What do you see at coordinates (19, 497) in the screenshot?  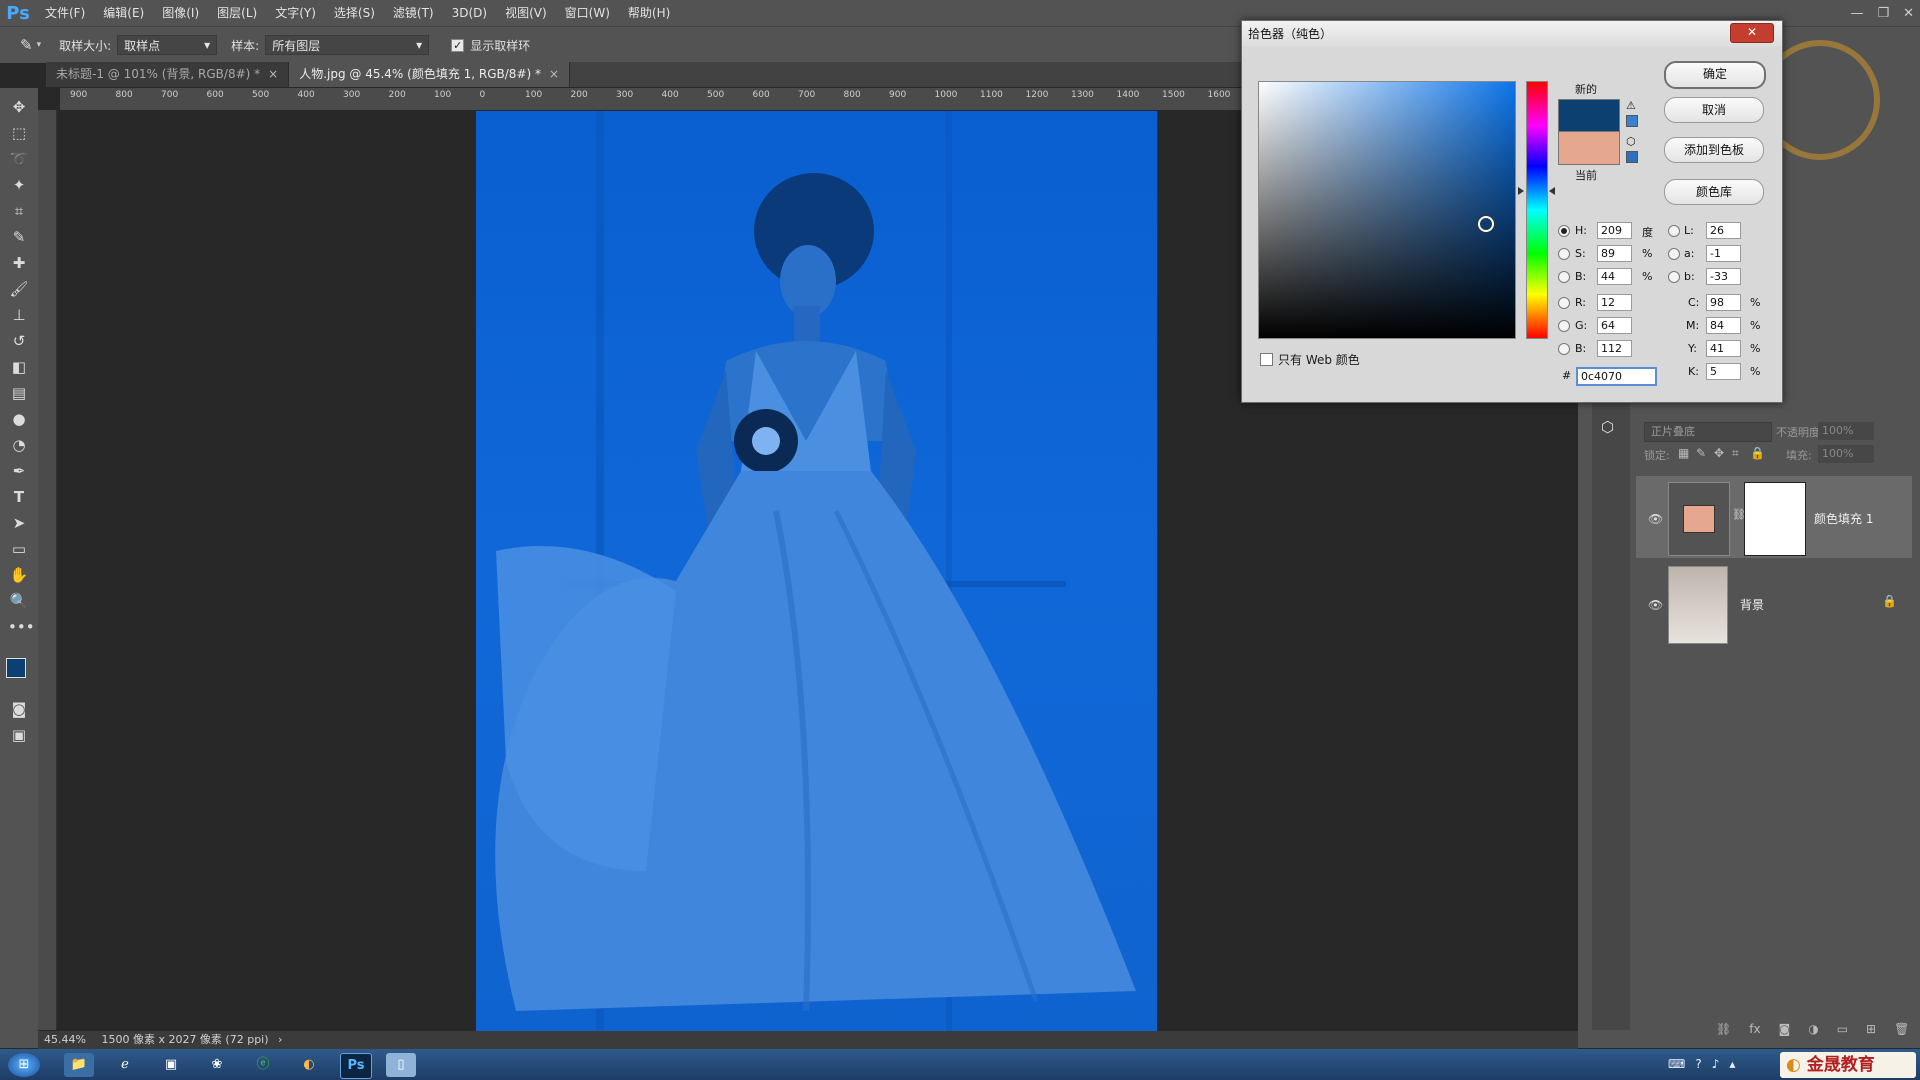 I see `type-tool-icon: T` at bounding box center [19, 497].